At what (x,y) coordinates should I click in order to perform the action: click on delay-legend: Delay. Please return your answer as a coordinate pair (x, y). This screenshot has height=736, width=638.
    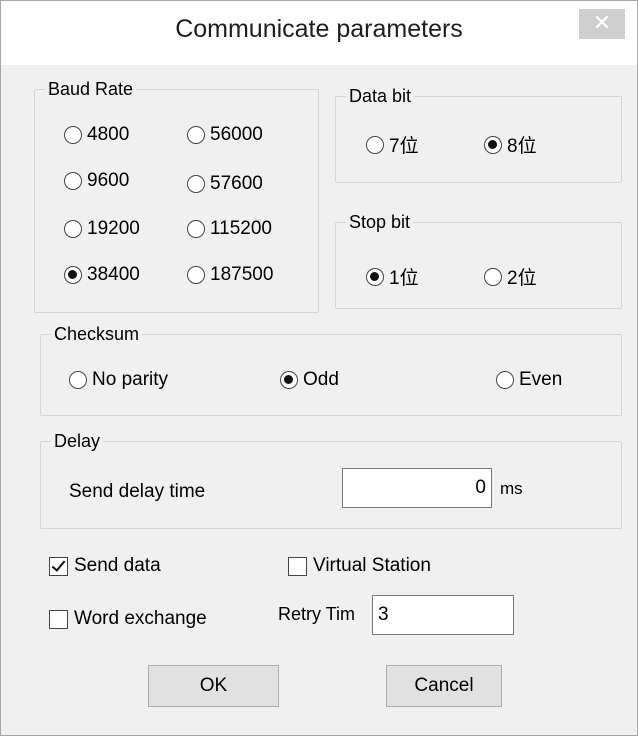
    Looking at the image, I should click on (77, 441).